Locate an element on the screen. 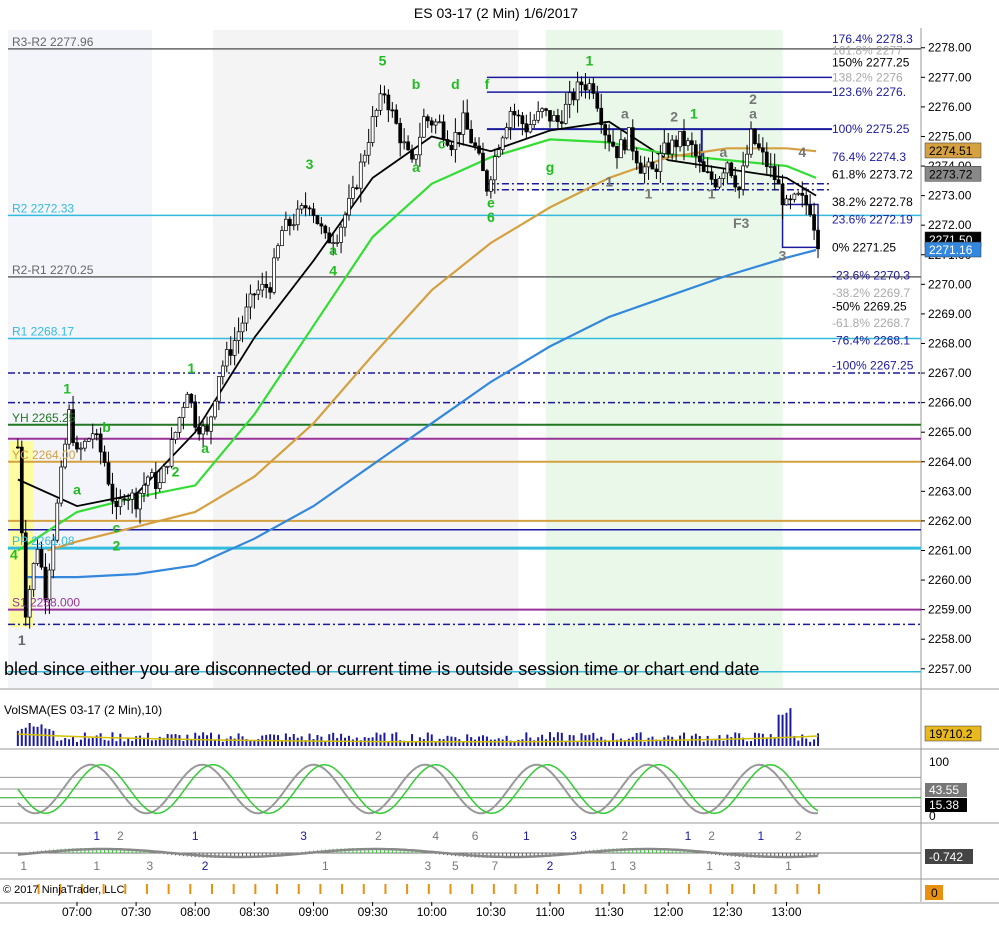 The image size is (999, 952). stoch-tick-label: 100 is located at coordinates (939, 762).